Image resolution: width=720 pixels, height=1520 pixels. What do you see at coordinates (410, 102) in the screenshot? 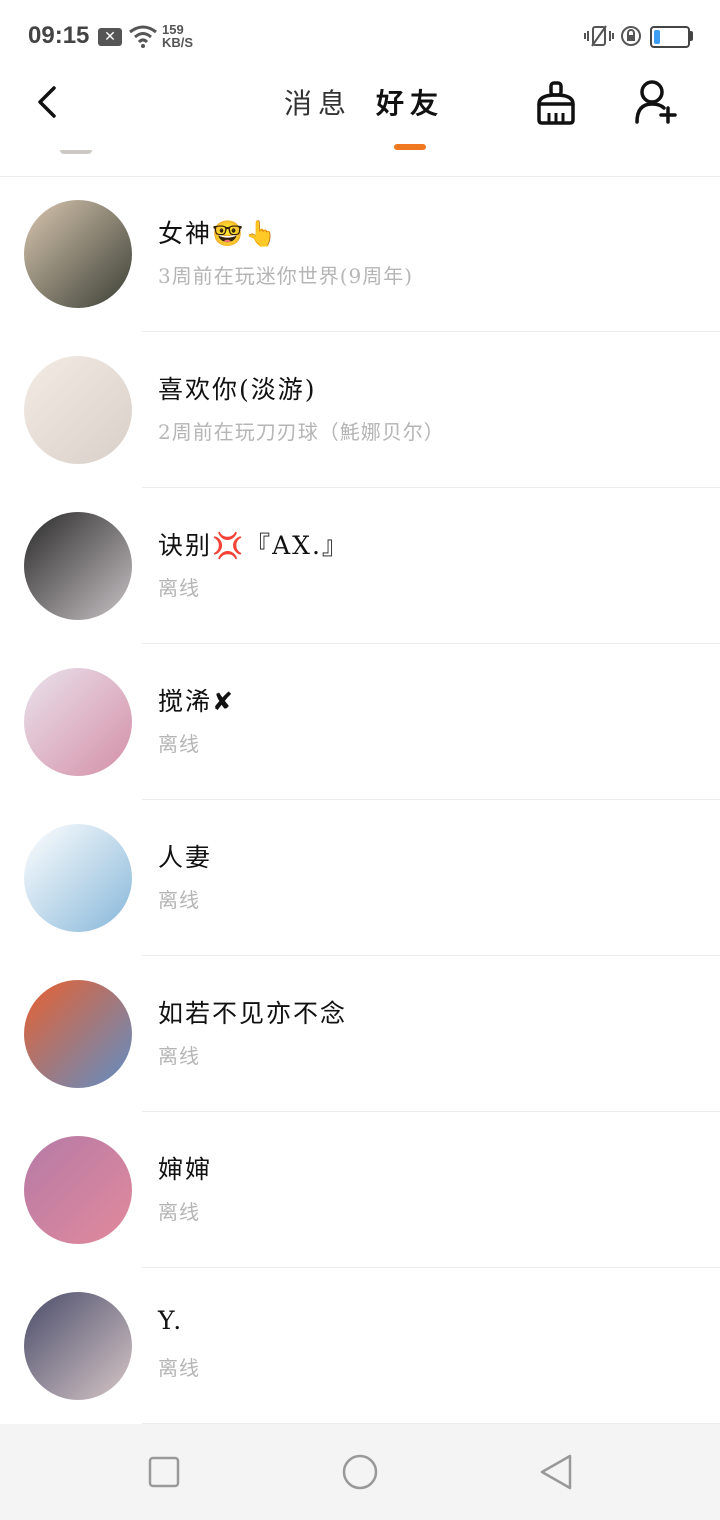
I see `tab-friends: 好友` at bounding box center [410, 102].